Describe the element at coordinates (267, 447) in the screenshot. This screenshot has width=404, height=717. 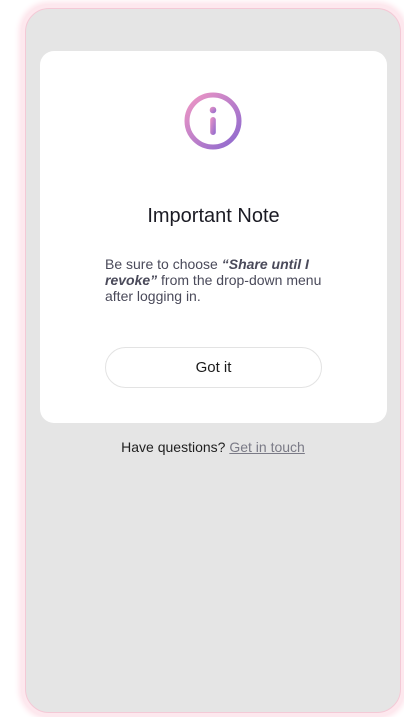
I see `get-in-touch-link: Get in touch` at that location.